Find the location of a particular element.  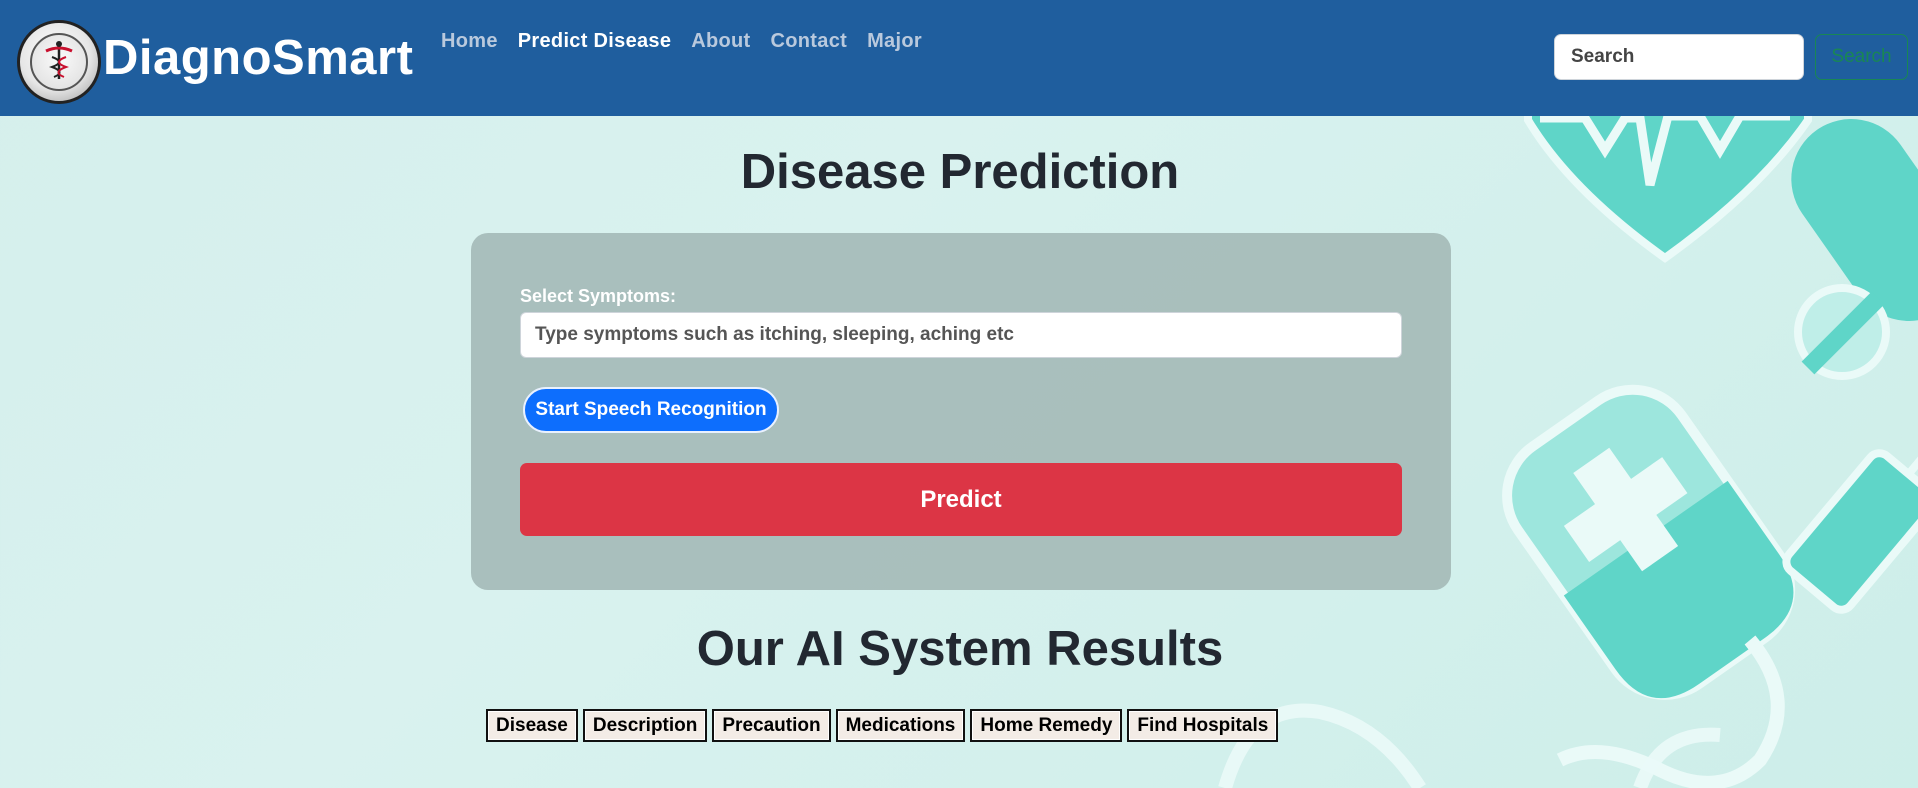

pill-icon is located at coordinates (1842, 332).